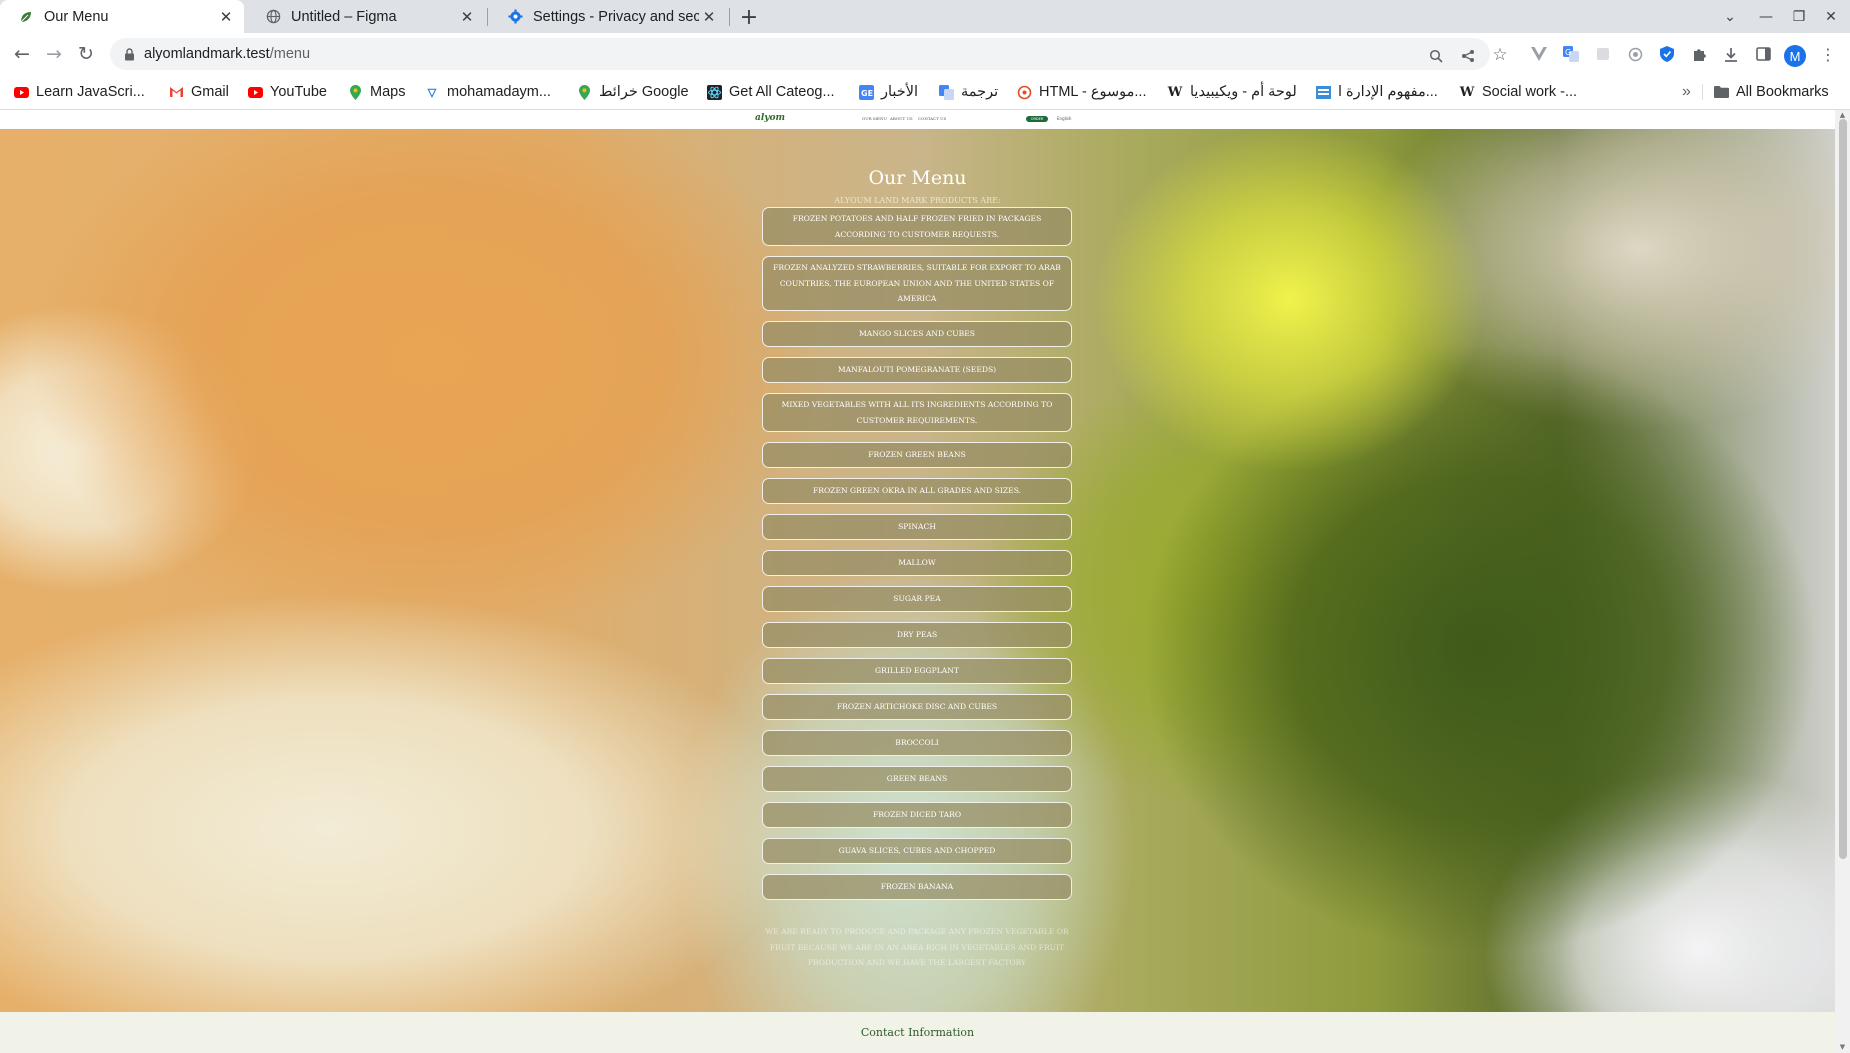  I want to click on tab-title: Settings - Privacy and sec, so click(616, 16).